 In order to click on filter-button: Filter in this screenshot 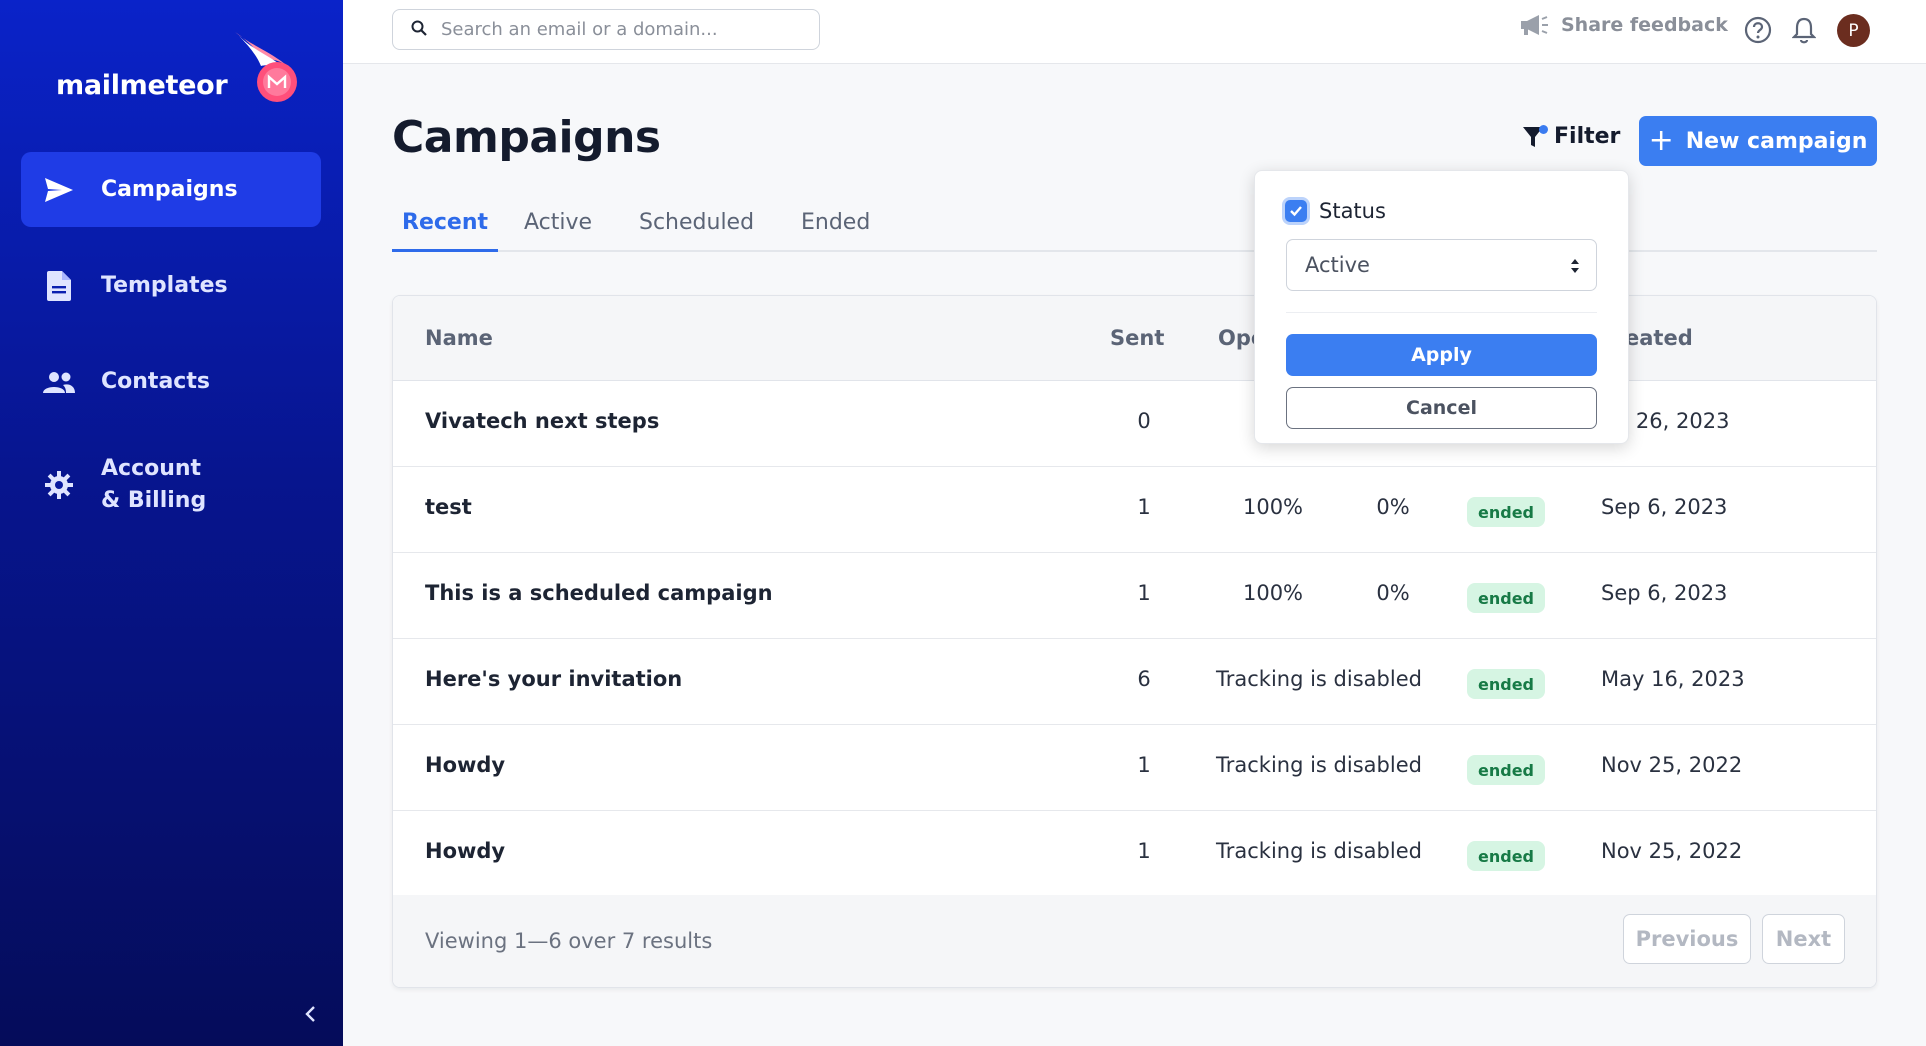, I will do `click(1571, 136)`.